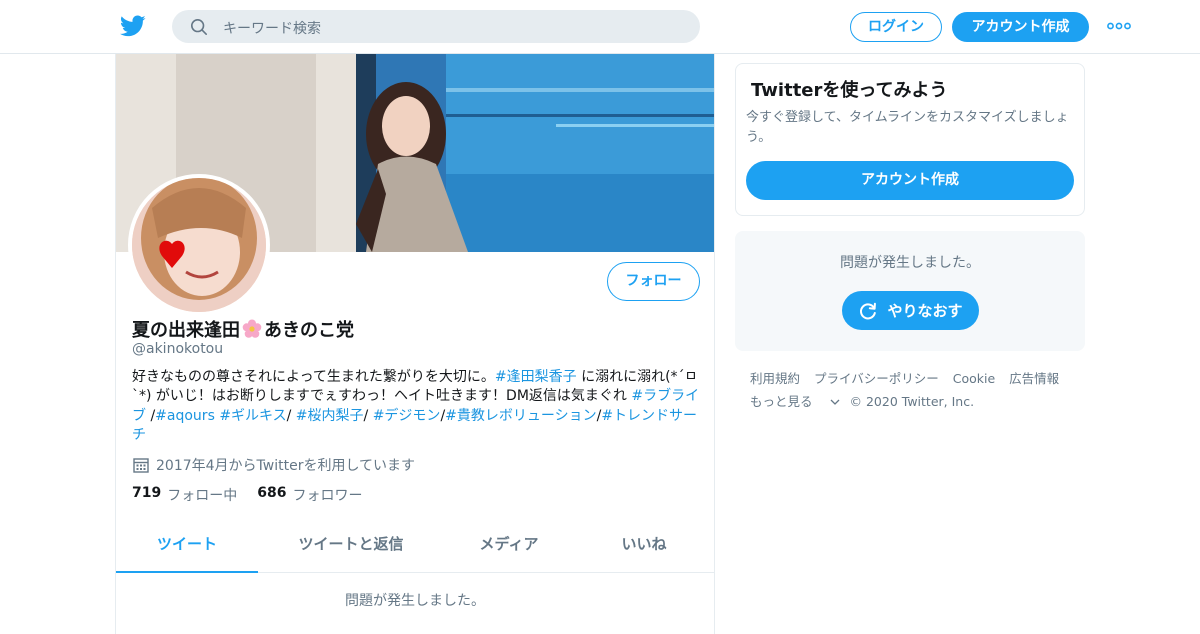 This screenshot has height=634, width=1200. Describe the element at coordinates (834, 402) in the screenshot. I see `chevron-down-icon` at that location.